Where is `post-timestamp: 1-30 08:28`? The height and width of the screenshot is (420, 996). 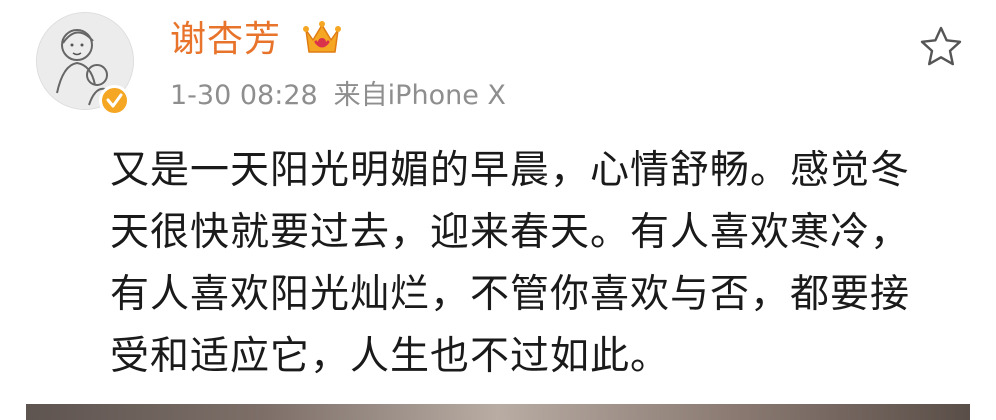 post-timestamp: 1-30 08:28 is located at coordinates (244, 95).